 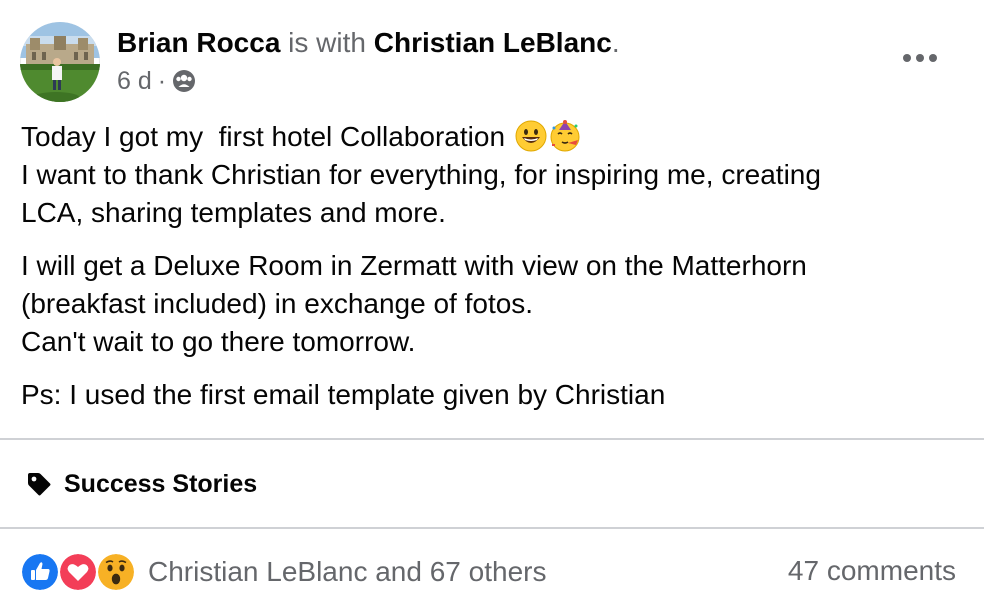 What do you see at coordinates (218, 341) in the screenshot?
I see `post-line: Can't wait to go there tomorrow.` at bounding box center [218, 341].